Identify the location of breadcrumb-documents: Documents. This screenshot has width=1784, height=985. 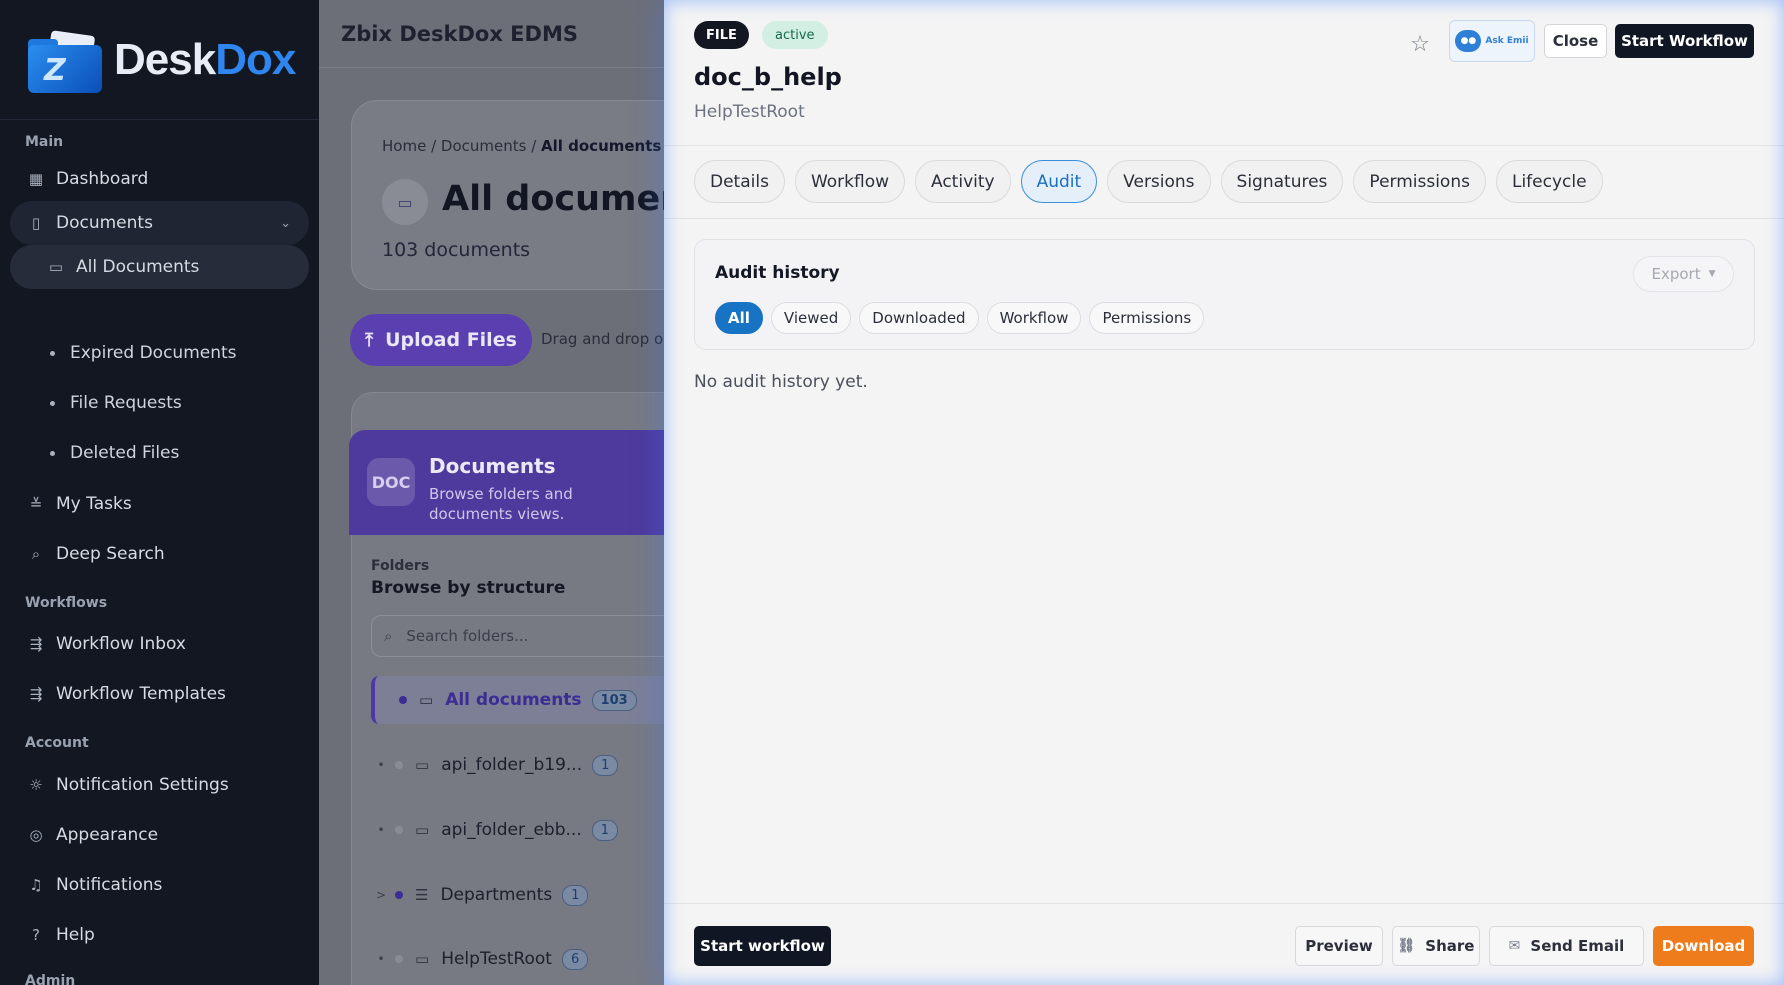
(484, 146).